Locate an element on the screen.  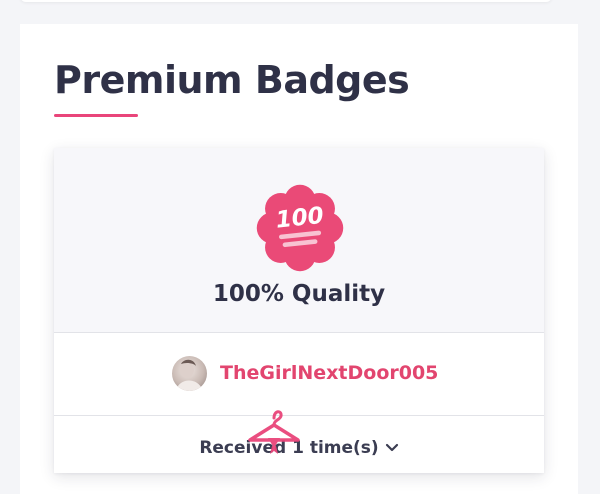
avatar is located at coordinates (189, 373).